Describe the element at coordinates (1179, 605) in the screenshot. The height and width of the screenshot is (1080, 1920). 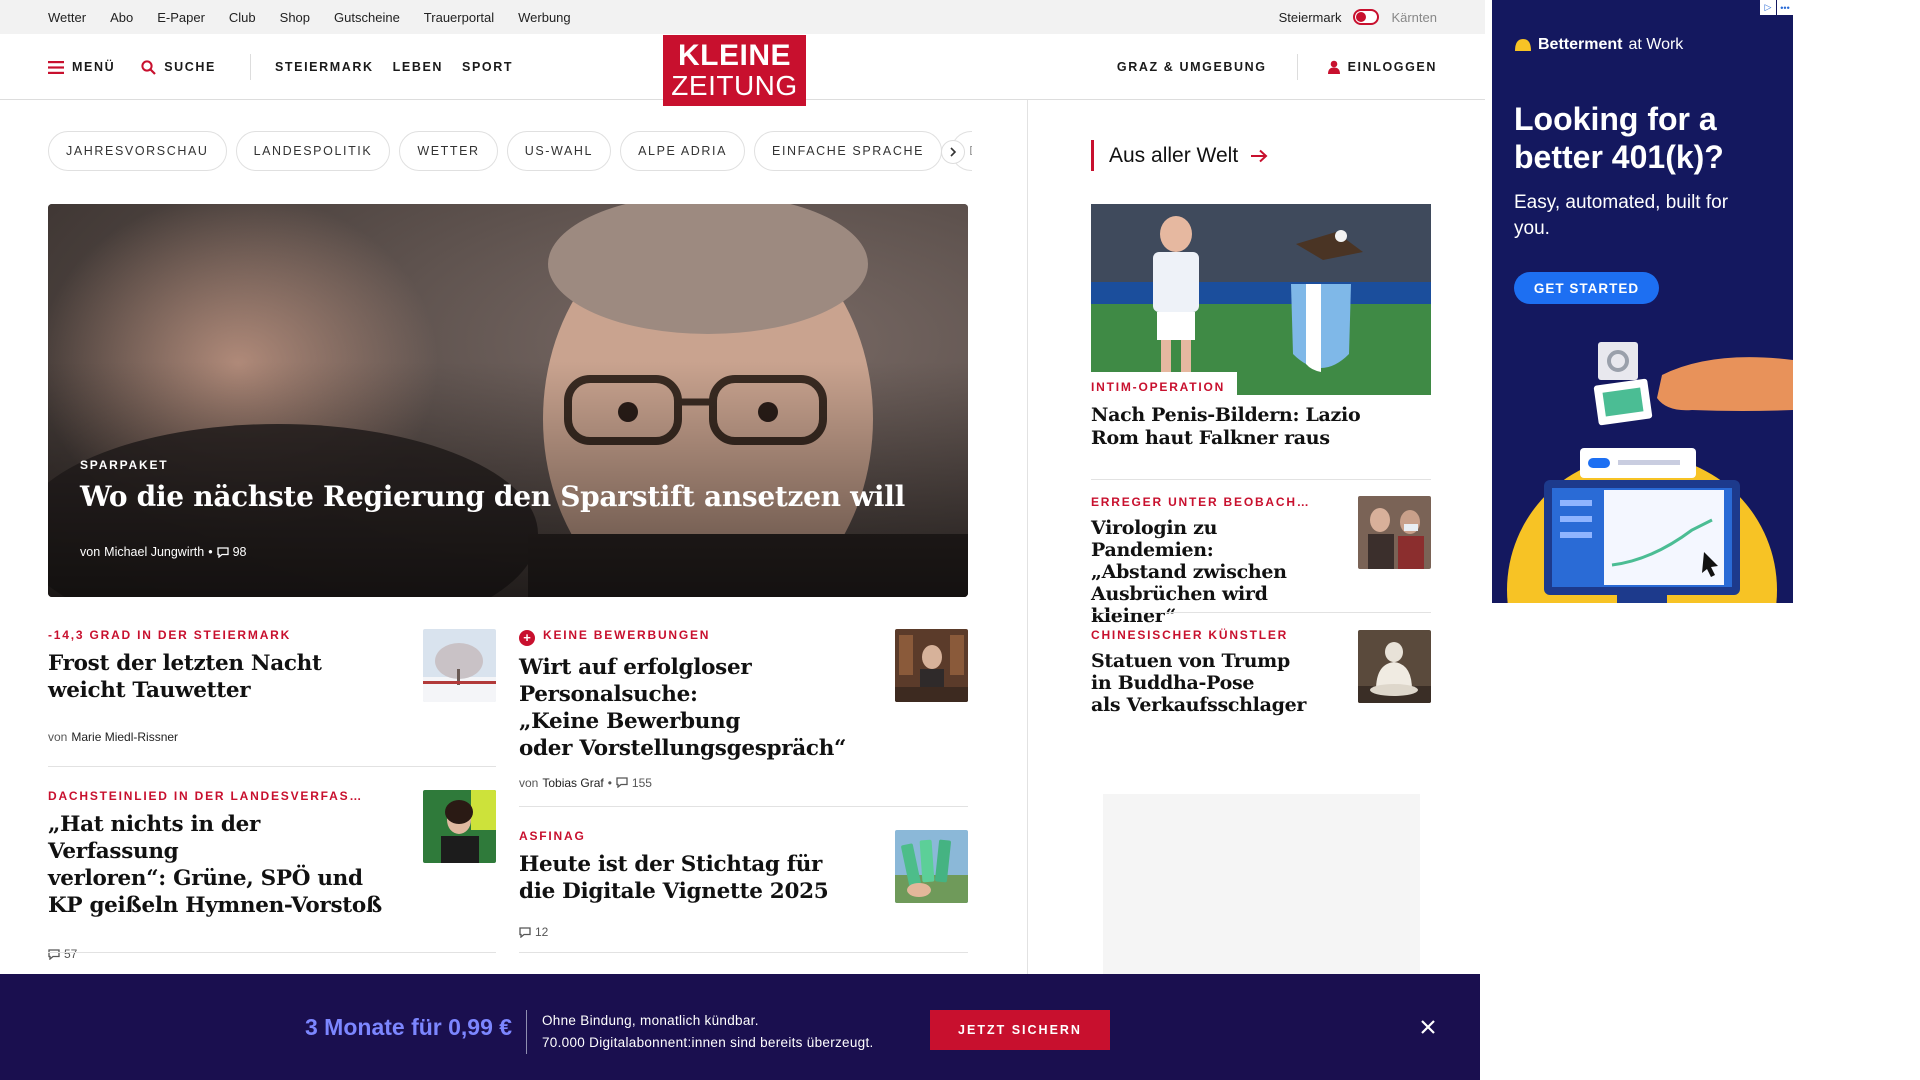
I see `title-line: Ausbrüchen wird kleiner“` at that location.